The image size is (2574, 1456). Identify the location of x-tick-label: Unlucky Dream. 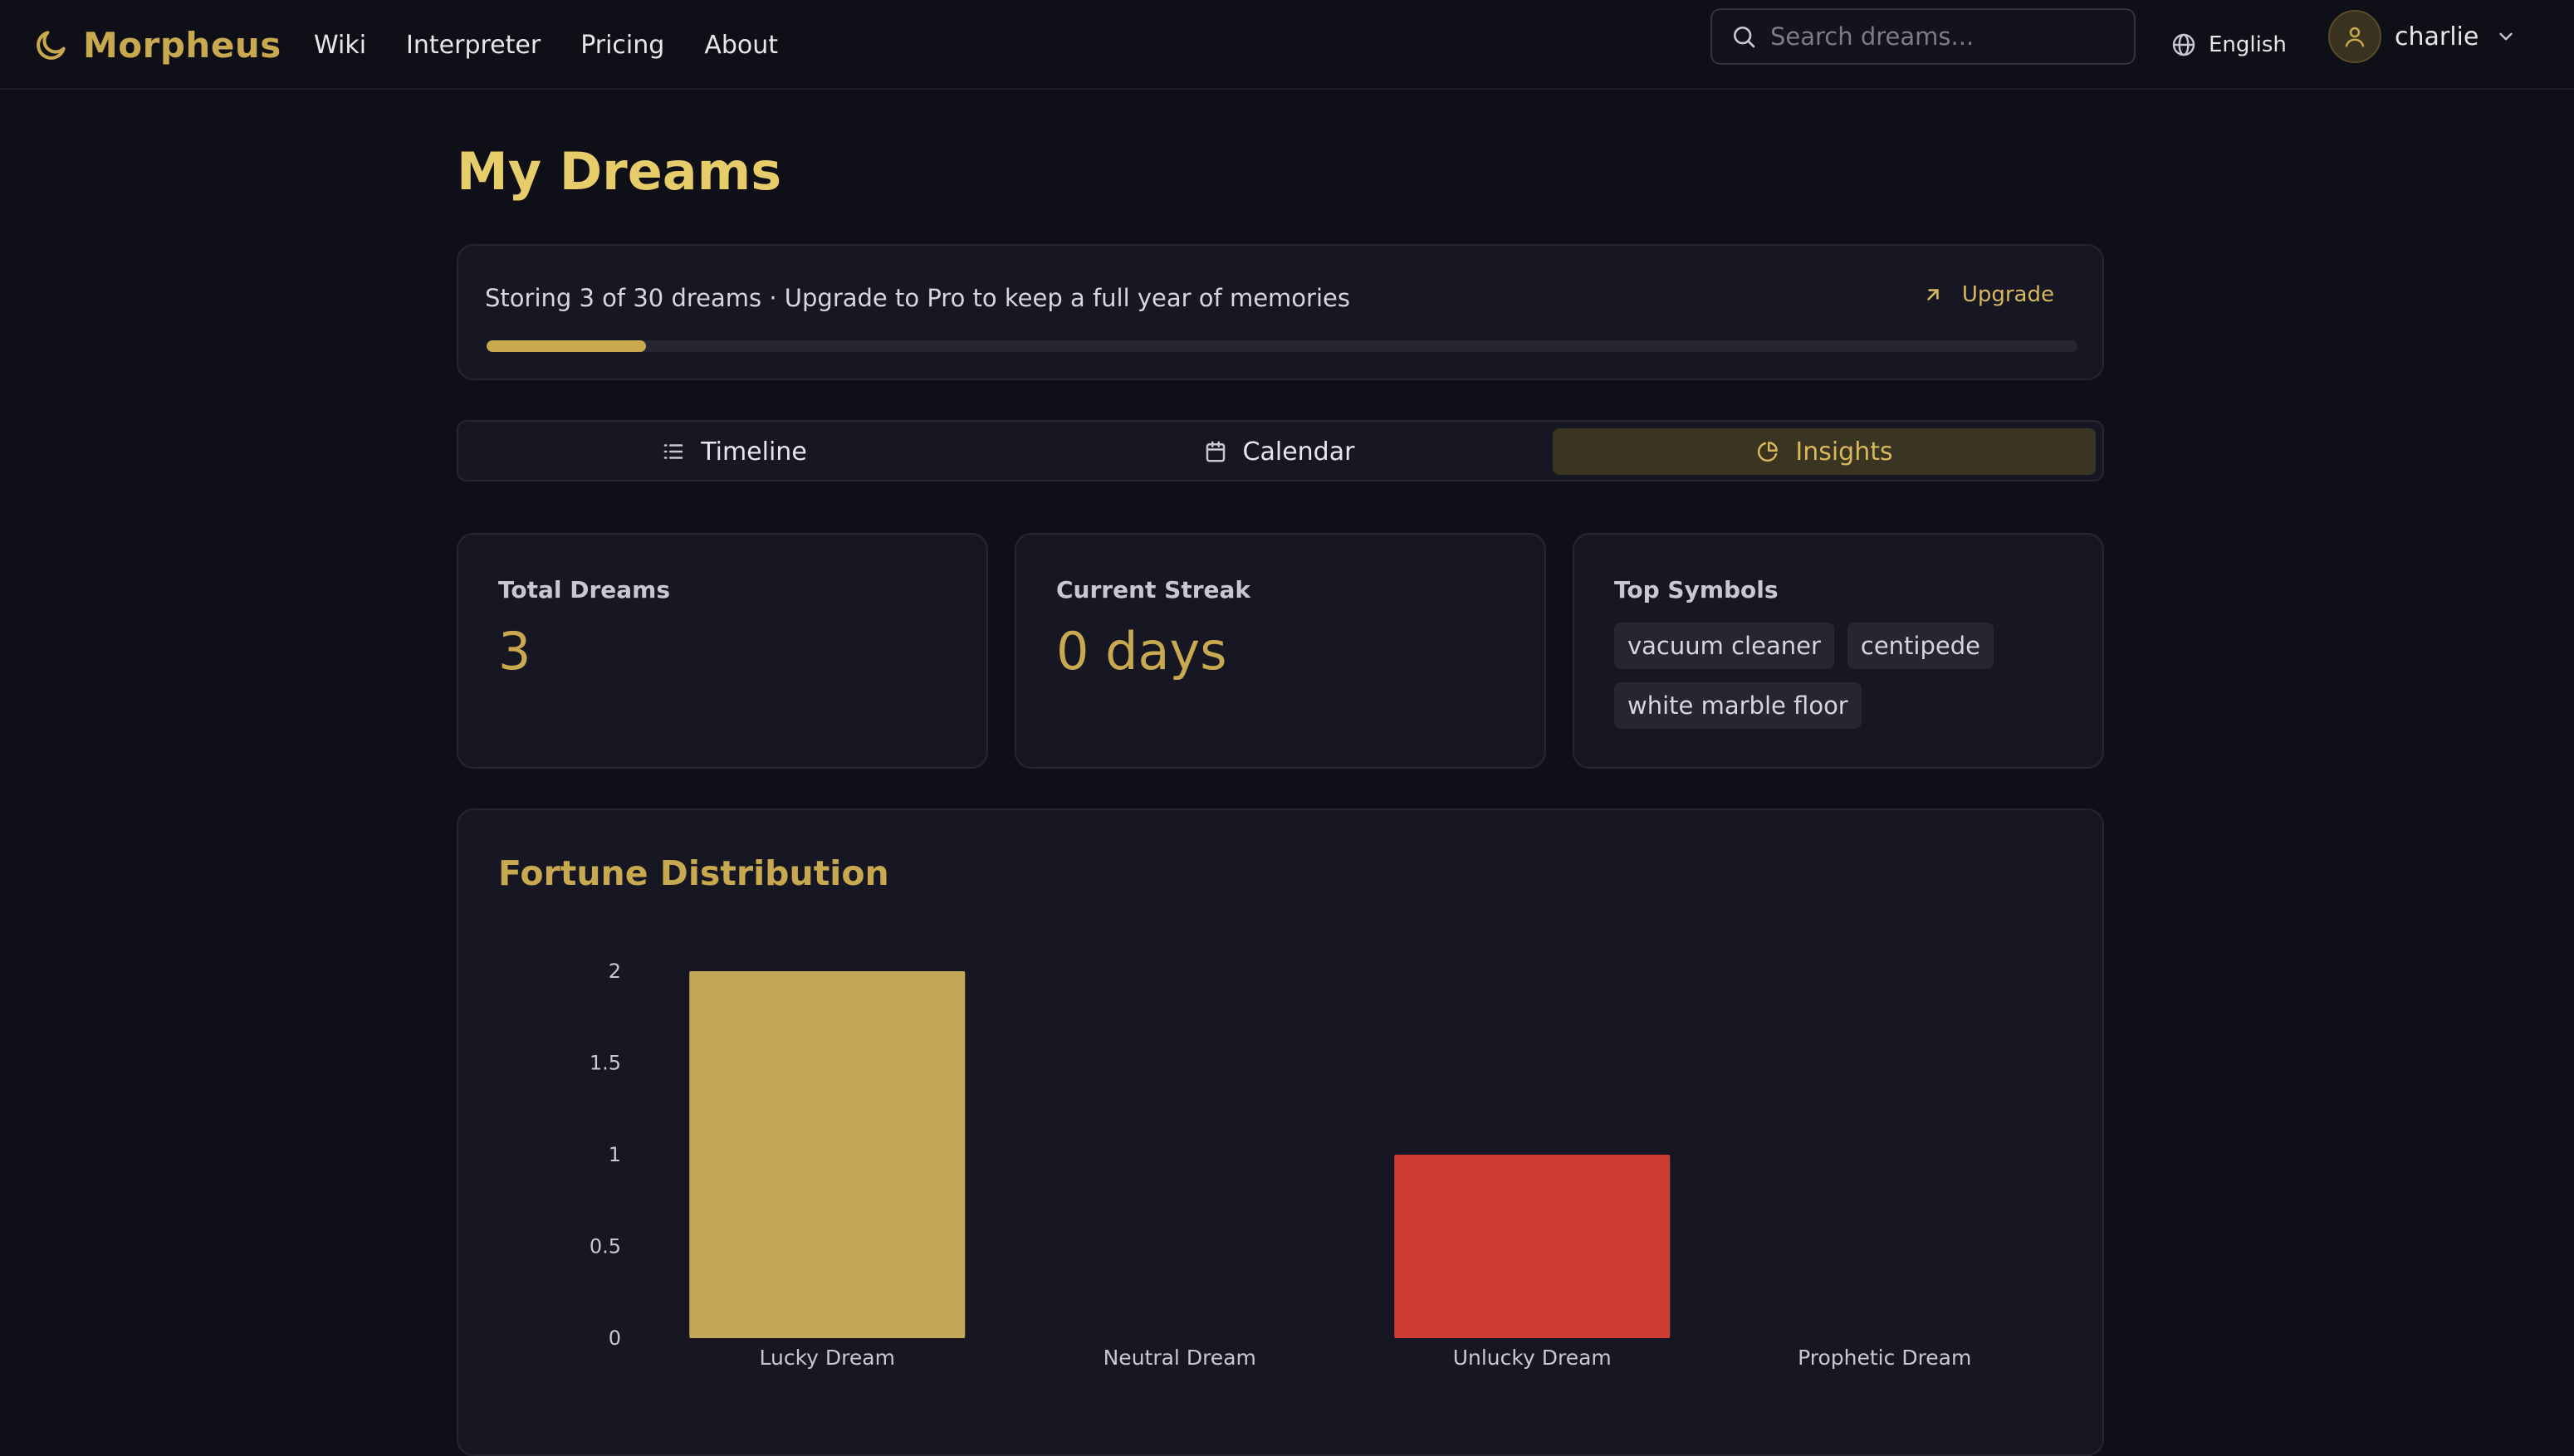
(1532, 1358).